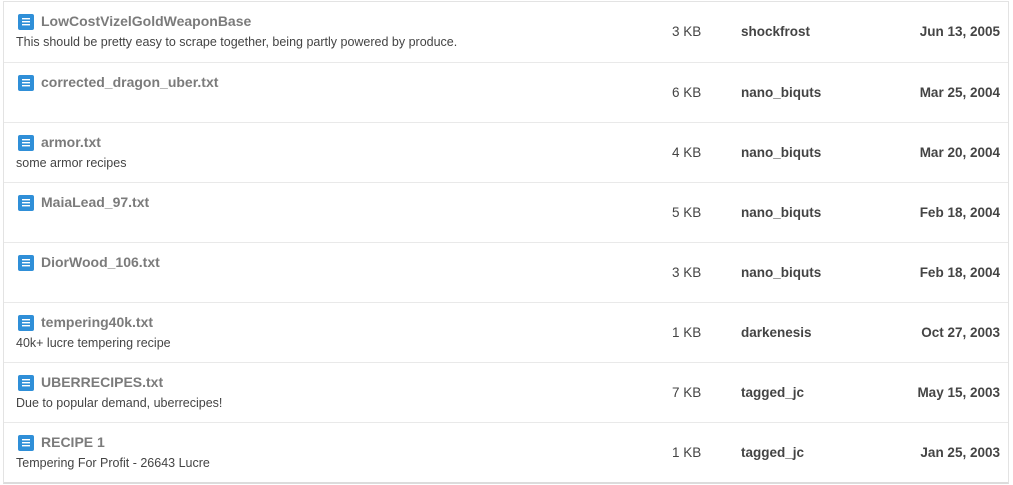 This screenshot has width=1013, height=485. What do you see at coordinates (129, 82) in the screenshot?
I see `file-name-link: corrected_dragon_uber.txt` at bounding box center [129, 82].